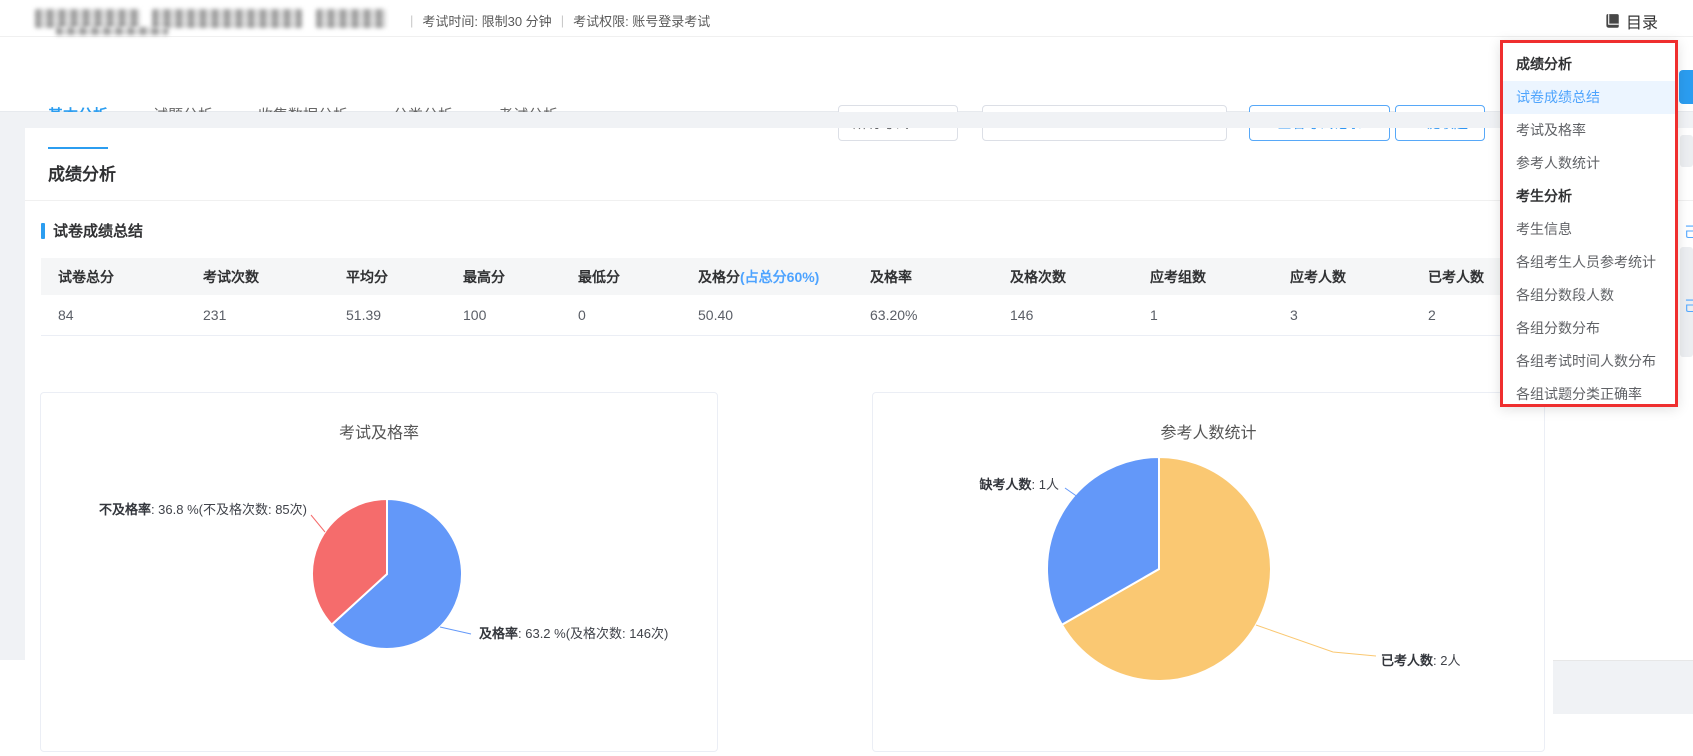  Describe the element at coordinates (599, 276) in the screenshot. I see `col-lowest-score: 最低分` at that location.